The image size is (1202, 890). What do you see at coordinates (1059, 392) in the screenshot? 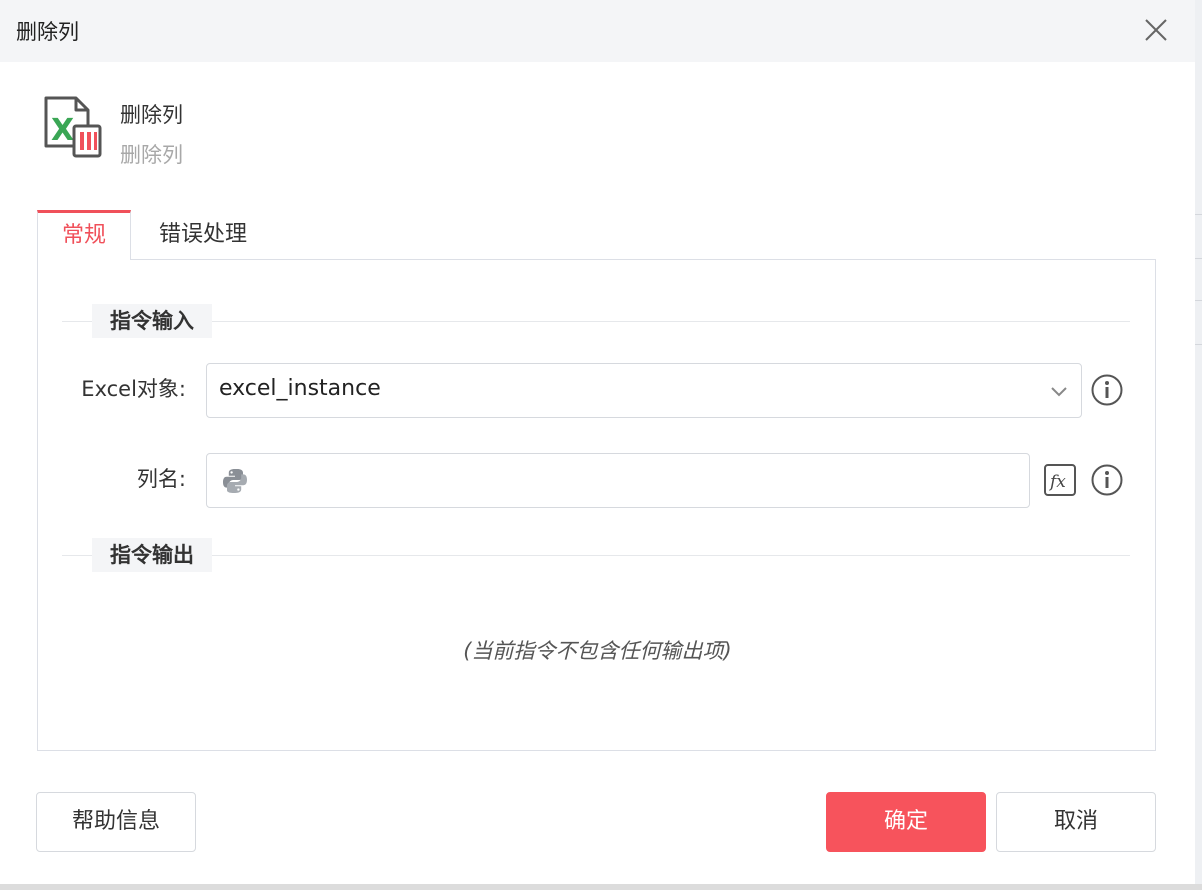
I see `chevron-down-icon` at bounding box center [1059, 392].